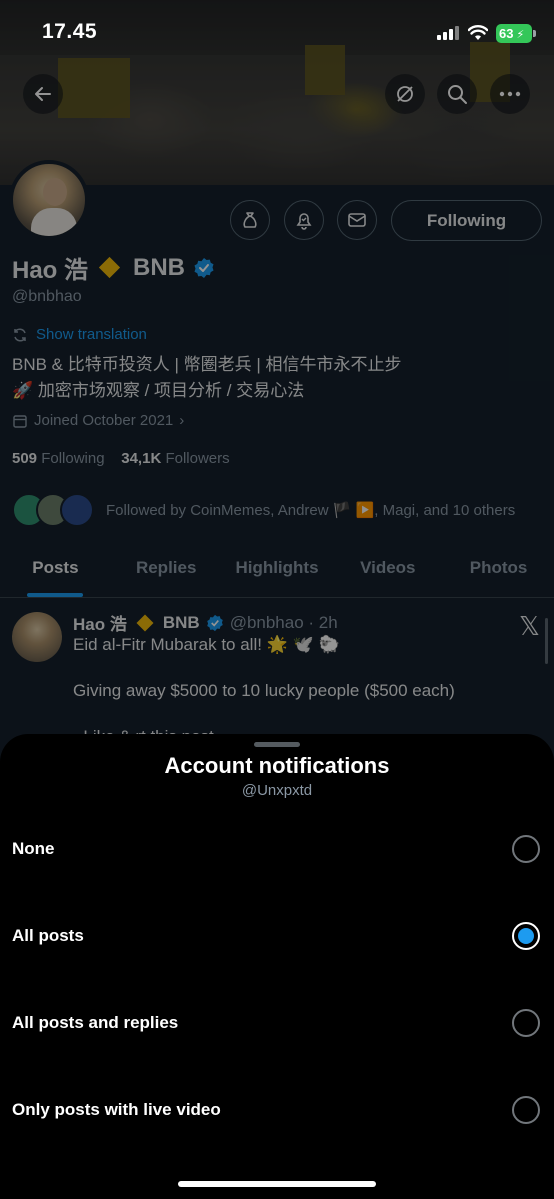  I want to click on status-time: 17.45, so click(70, 31).